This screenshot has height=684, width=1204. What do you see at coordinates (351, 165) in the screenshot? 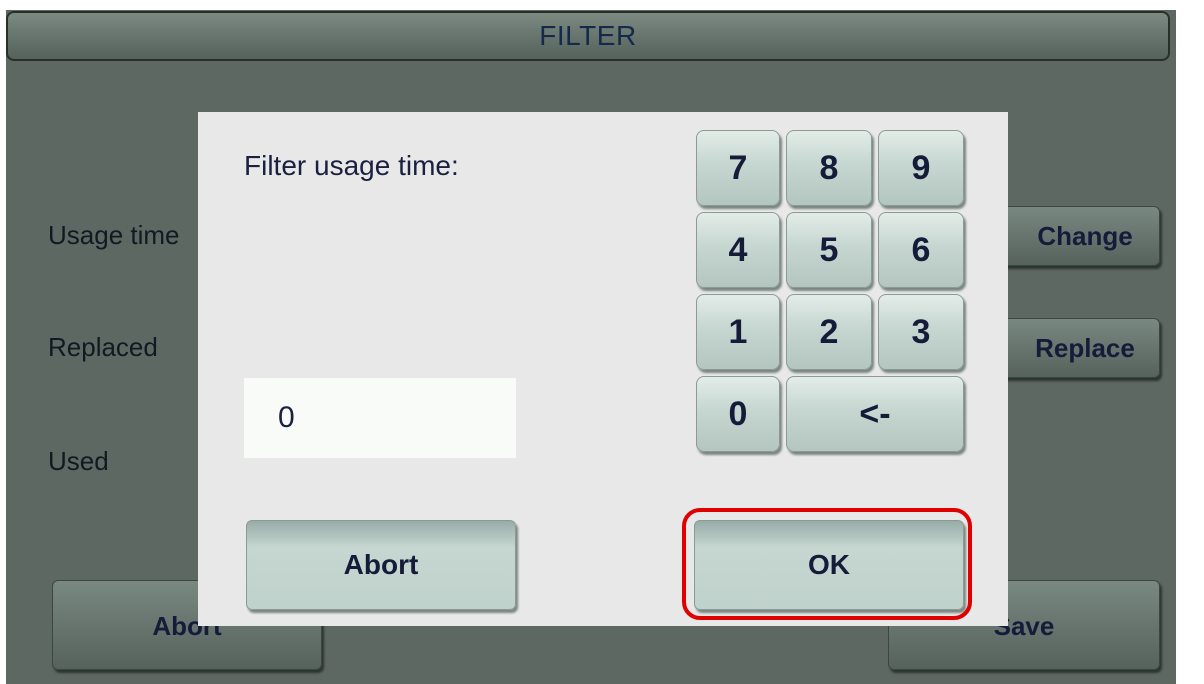
I see `filter-usage-time-label: Filter usage time:` at bounding box center [351, 165].